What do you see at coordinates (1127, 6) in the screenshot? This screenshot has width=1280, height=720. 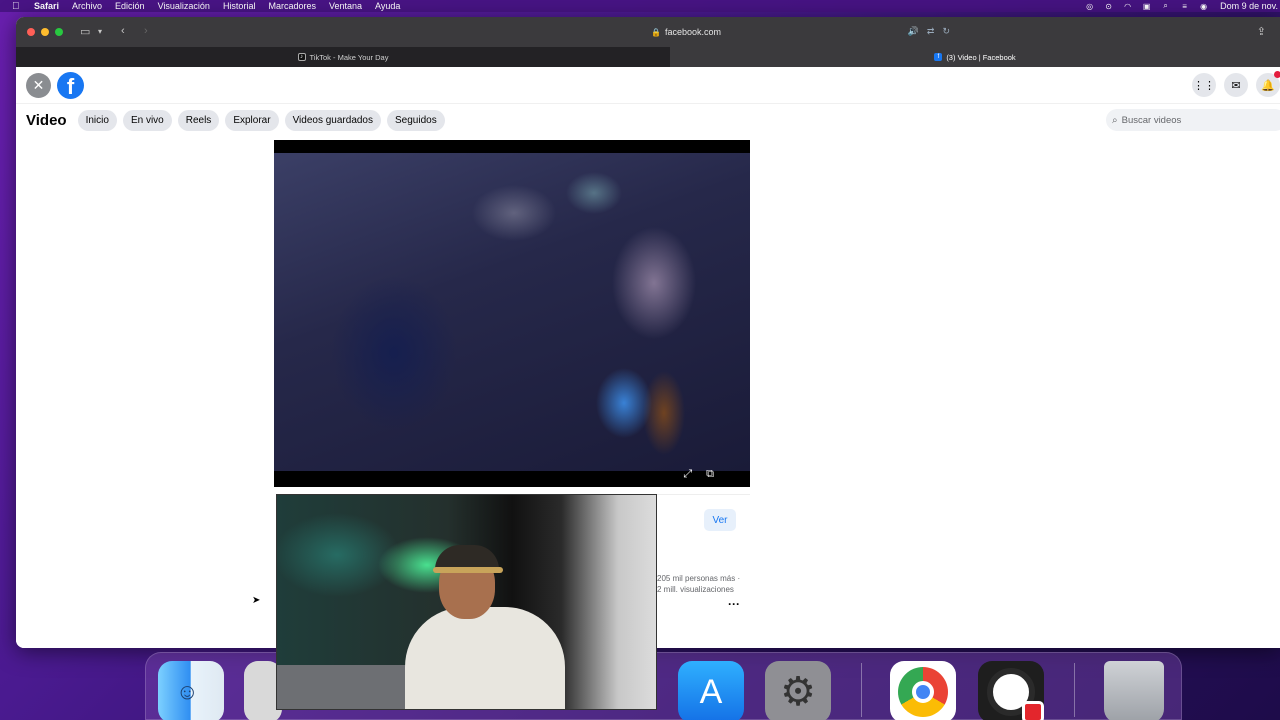 I see `wifi-icon: ◠` at bounding box center [1127, 6].